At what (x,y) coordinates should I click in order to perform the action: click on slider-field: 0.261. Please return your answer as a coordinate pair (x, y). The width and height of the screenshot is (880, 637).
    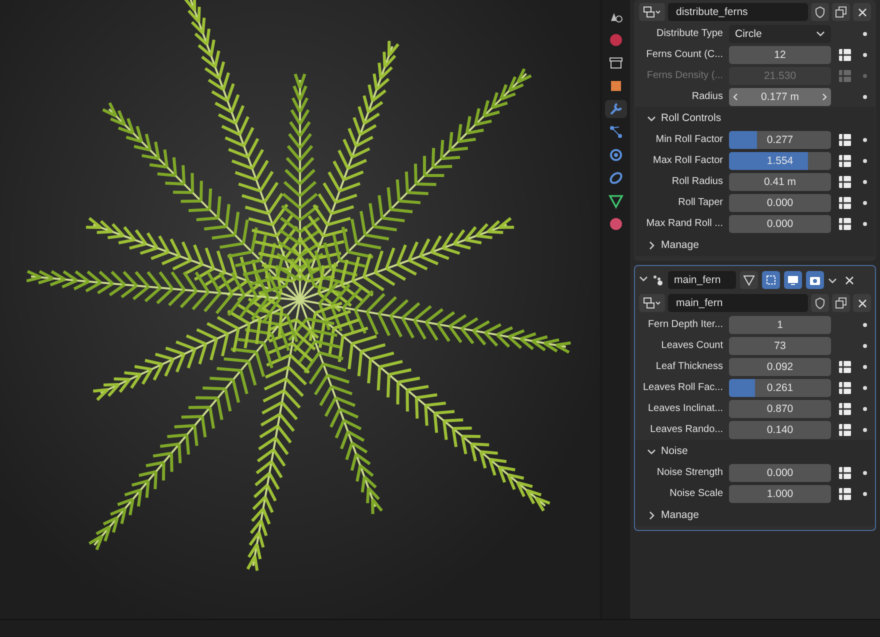
    Looking at the image, I should click on (780, 387).